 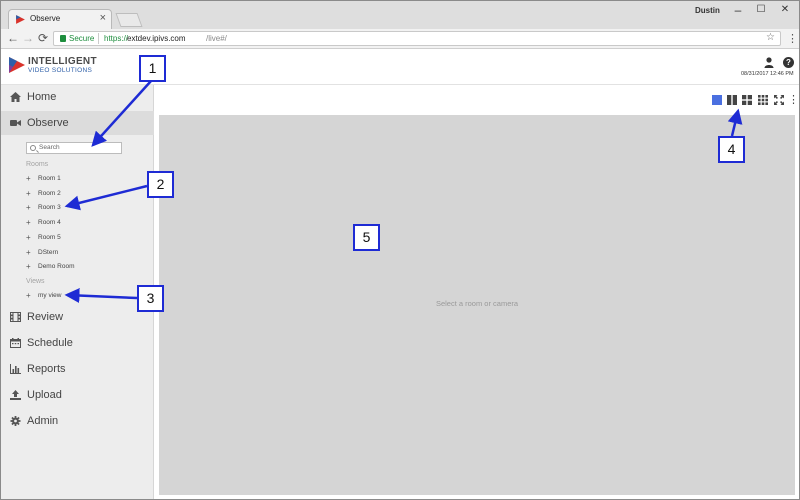 I want to click on sidebar-item-upload: Upload, so click(x=77, y=395).